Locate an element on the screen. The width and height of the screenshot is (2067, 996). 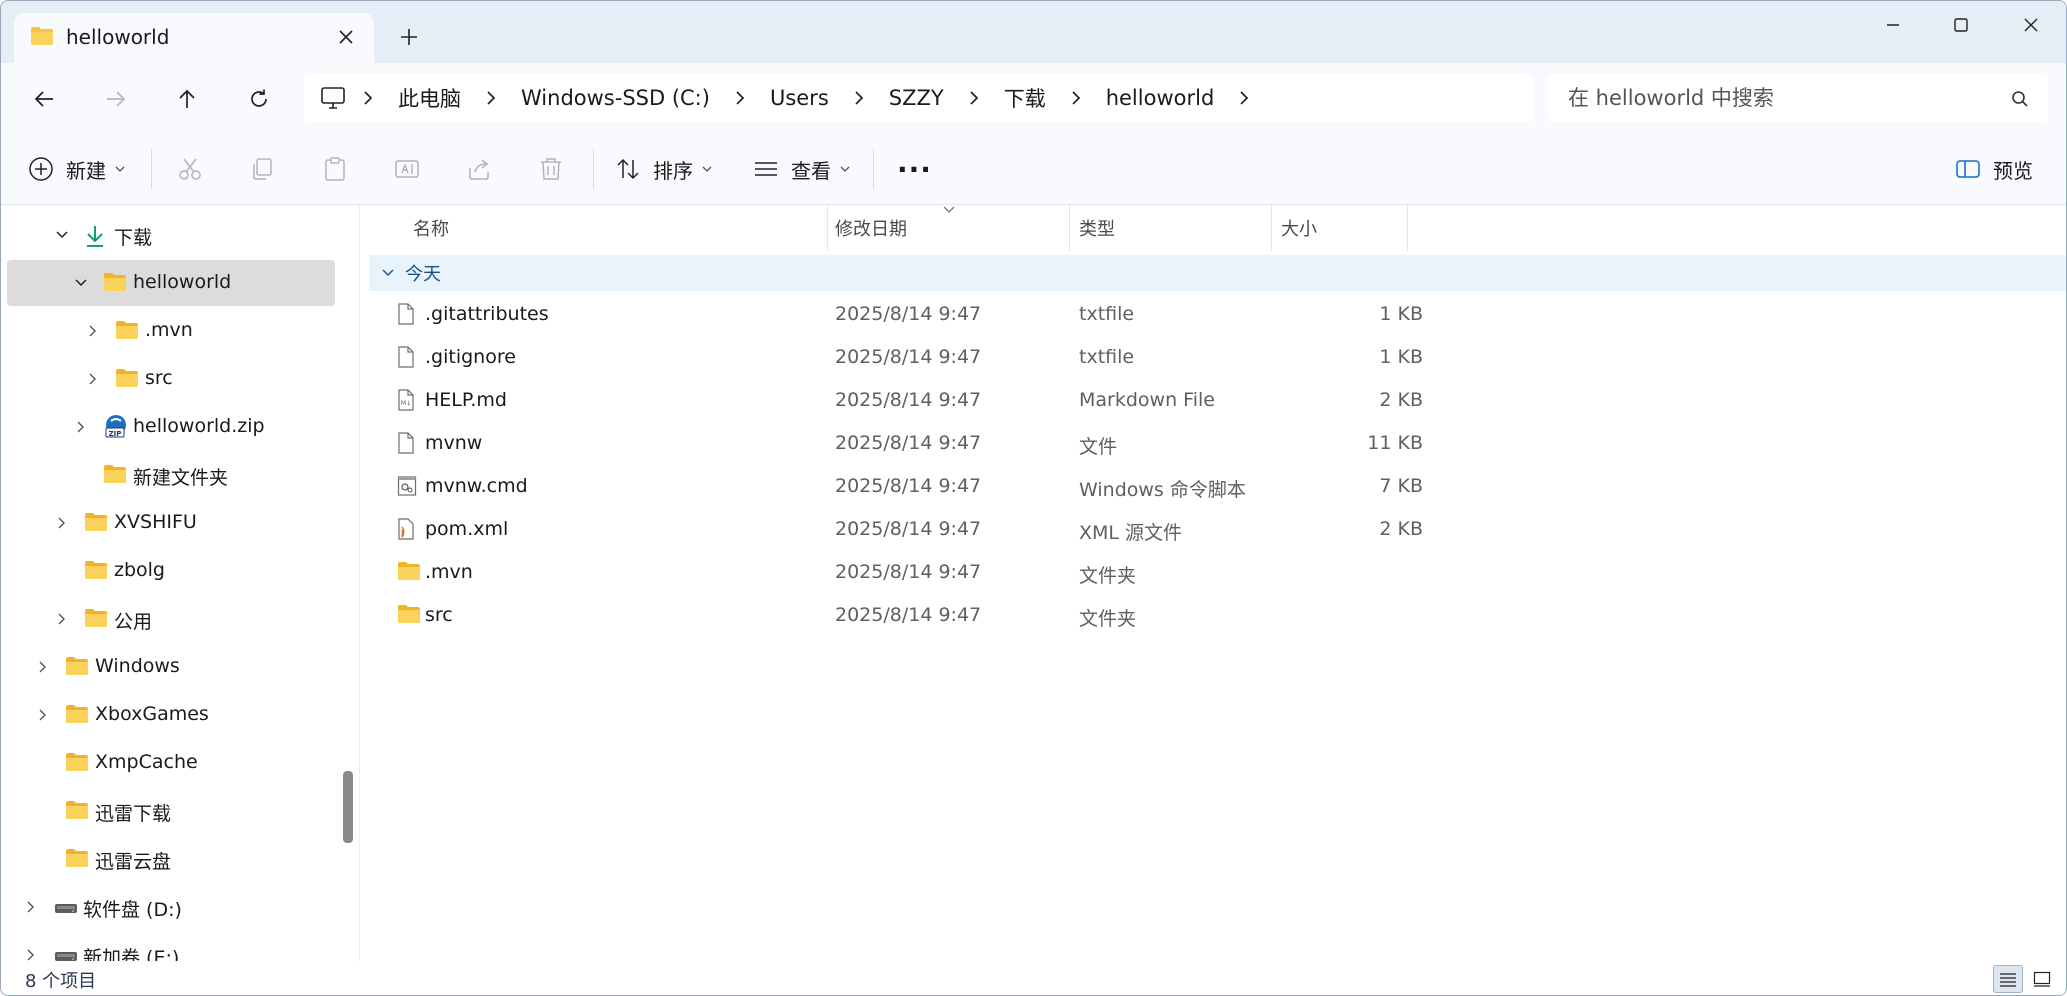
view-button: 查看 is located at coordinates (802, 169).